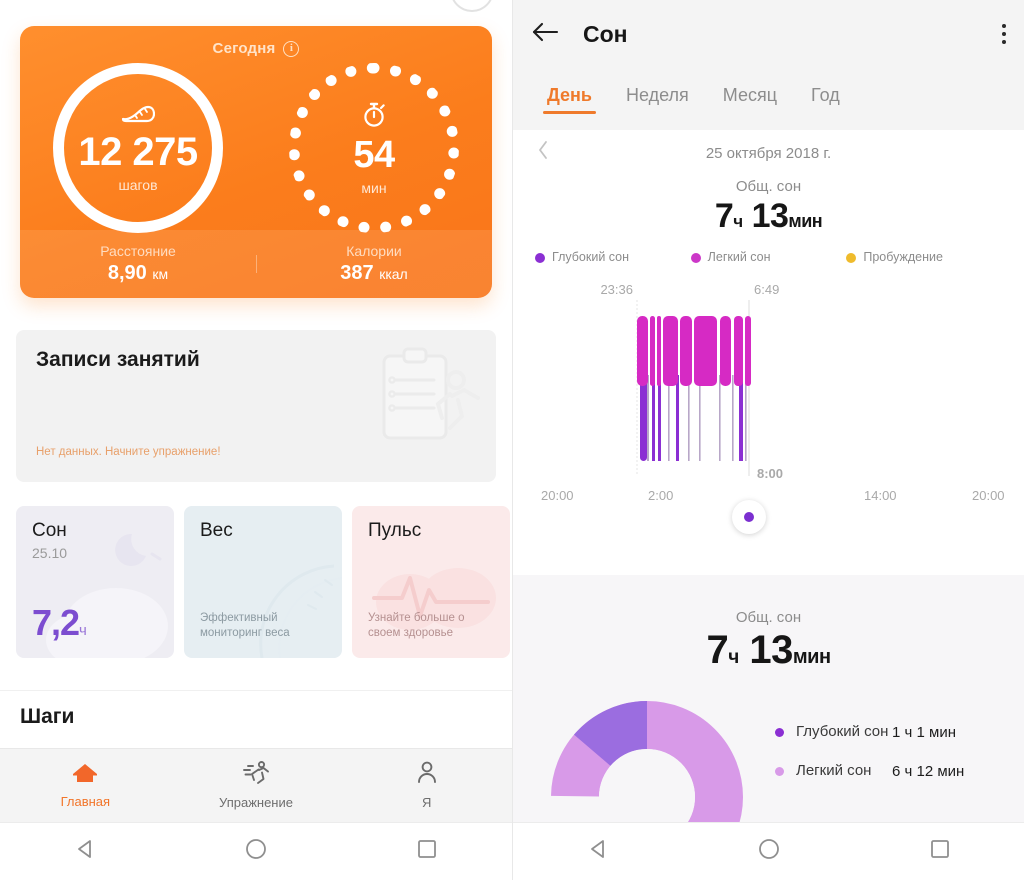 This screenshot has width=1024, height=880. I want to click on total-sleep-top-hours-unit: ч, so click(738, 221).